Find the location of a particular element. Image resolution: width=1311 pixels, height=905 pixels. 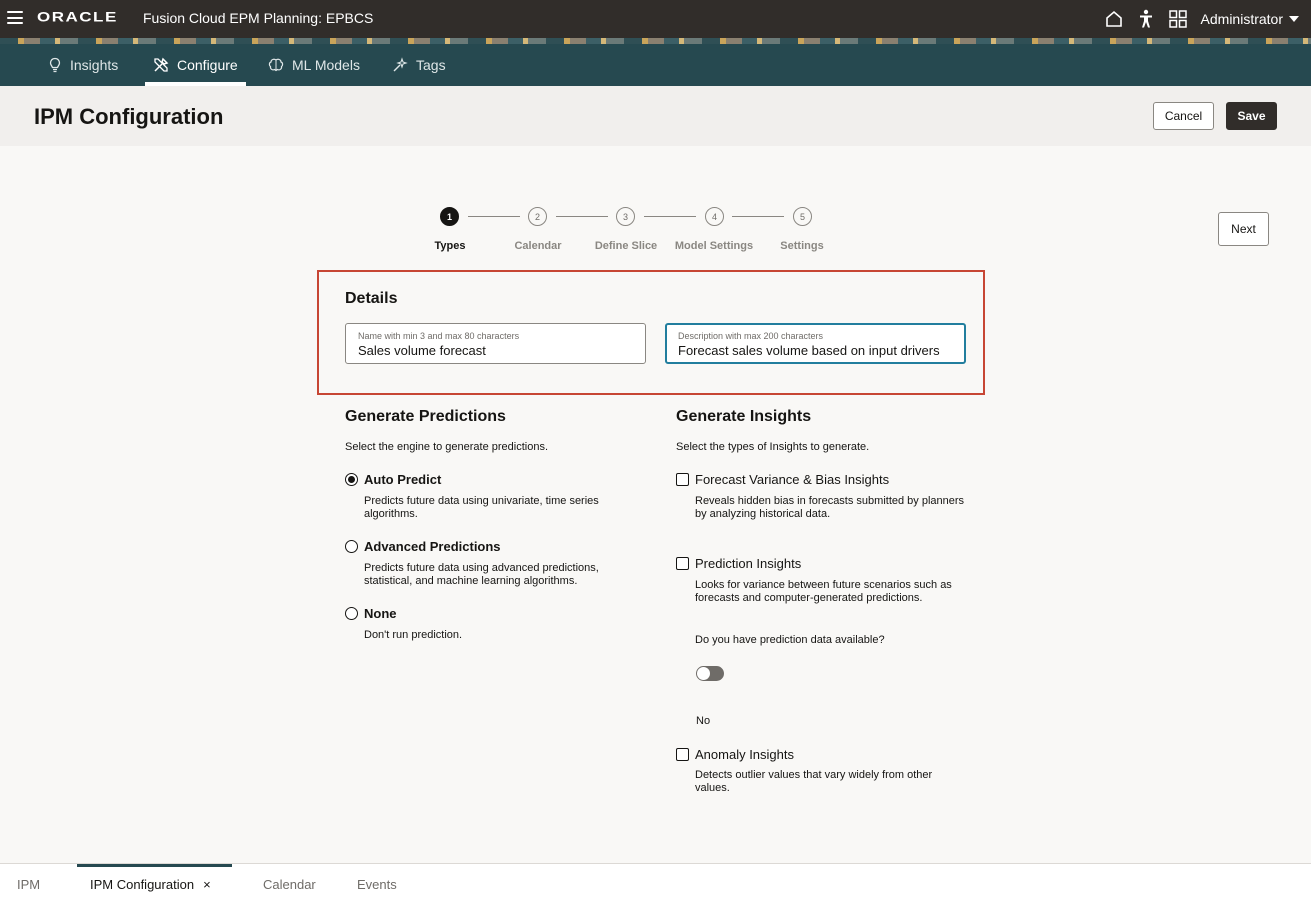

tab-configure: Configure is located at coordinates (195, 65).